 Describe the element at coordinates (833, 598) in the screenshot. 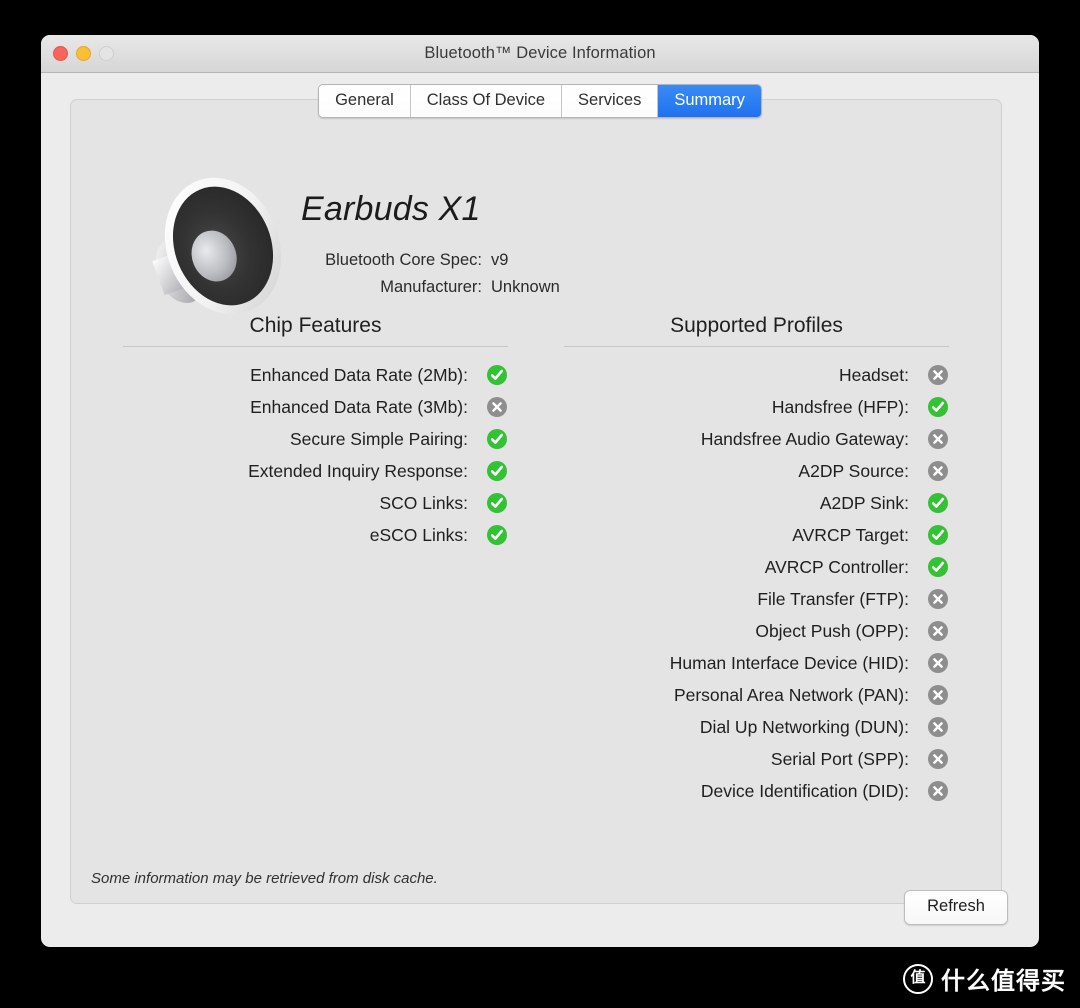

I see `supported-profile-label: File Transfer (FTP):` at that location.